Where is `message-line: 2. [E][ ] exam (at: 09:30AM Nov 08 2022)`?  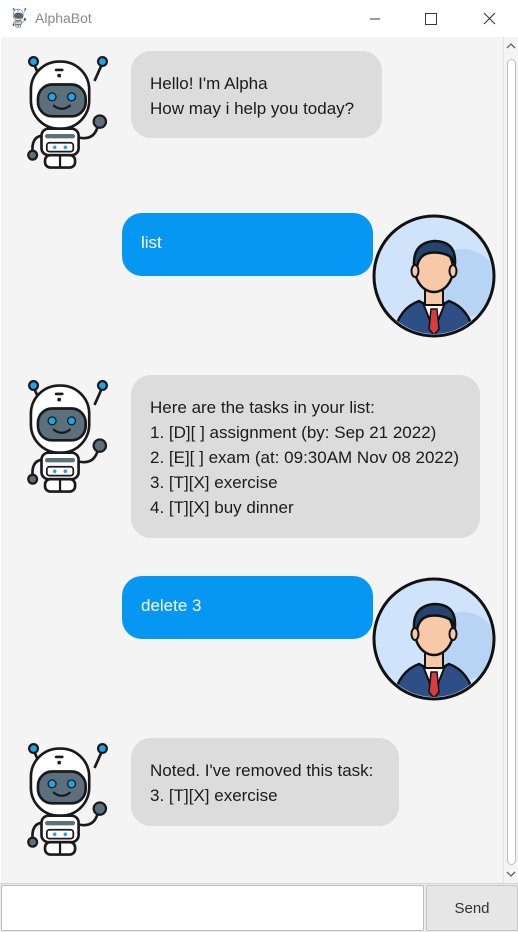
message-line: 2. [E][ ] exam (at: 09:30AM Nov 08 2022) is located at coordinates (304, 457).